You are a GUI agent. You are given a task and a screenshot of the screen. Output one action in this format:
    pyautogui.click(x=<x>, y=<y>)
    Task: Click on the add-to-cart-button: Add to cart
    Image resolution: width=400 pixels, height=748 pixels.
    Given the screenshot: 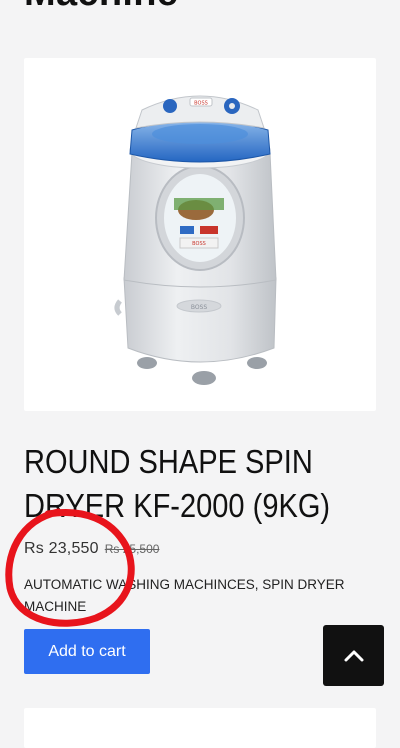 What is the action you would take?
    pyautogui.click(x=87, y=651)
    